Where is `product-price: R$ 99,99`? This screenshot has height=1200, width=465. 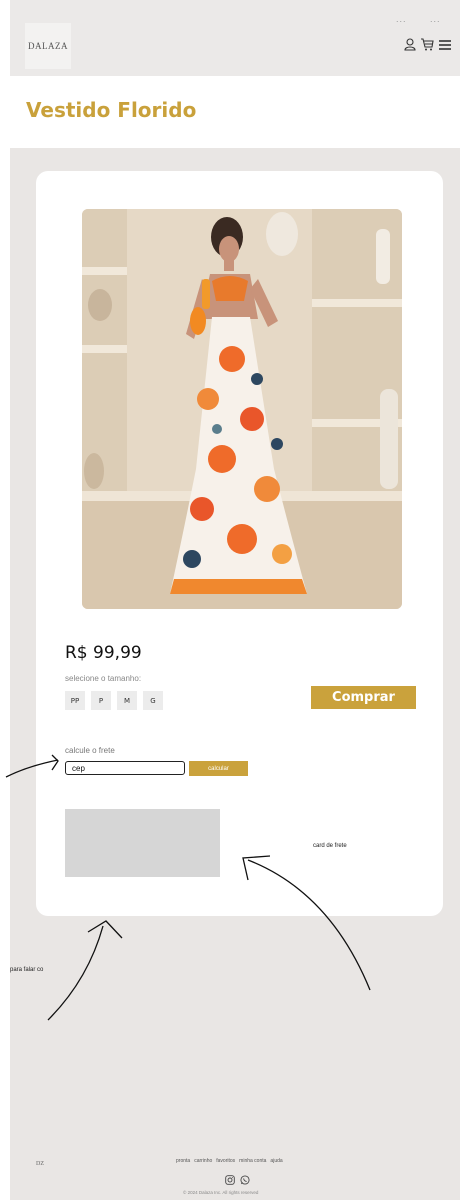
product-price: R$ 99,99 is located at coordinates (103, 653).